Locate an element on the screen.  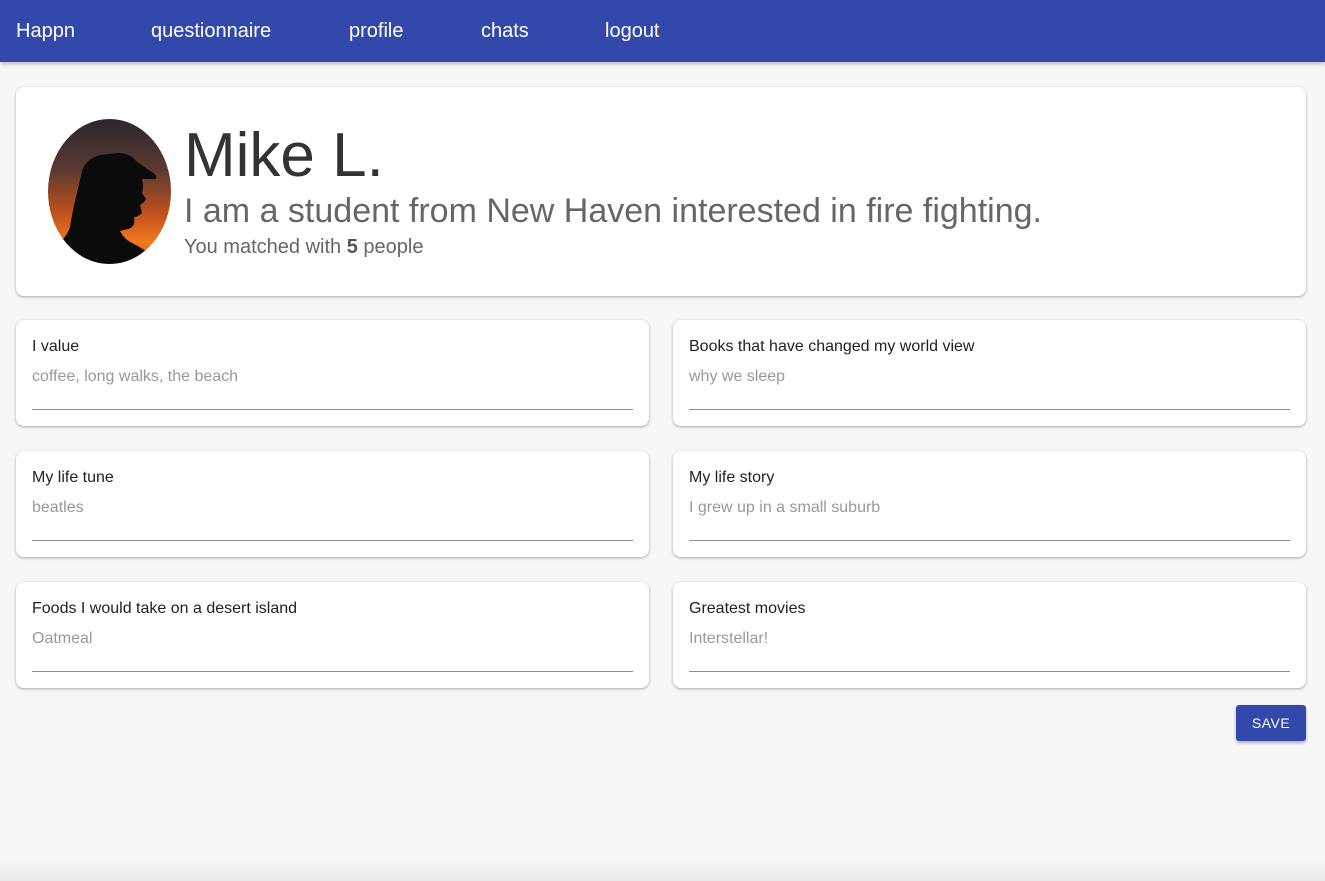
field-card-i-value: I value coffee, long walks, the beach is located at coordinates (332, 373).